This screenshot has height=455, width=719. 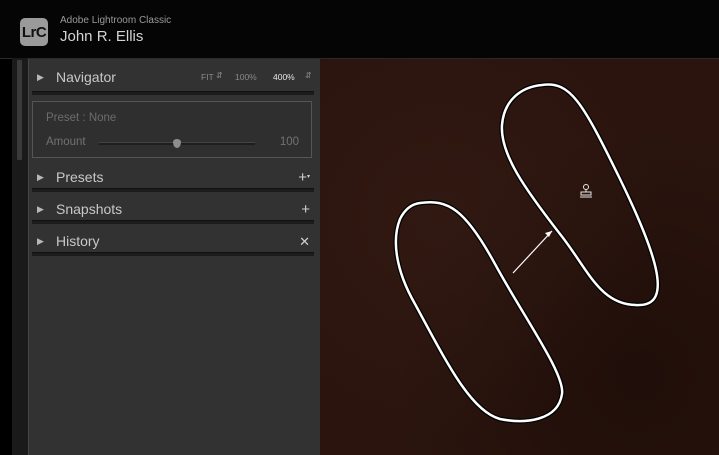 I want to click on snapshots-header: ▶ Snapshots +, so click(x=174, y=209).